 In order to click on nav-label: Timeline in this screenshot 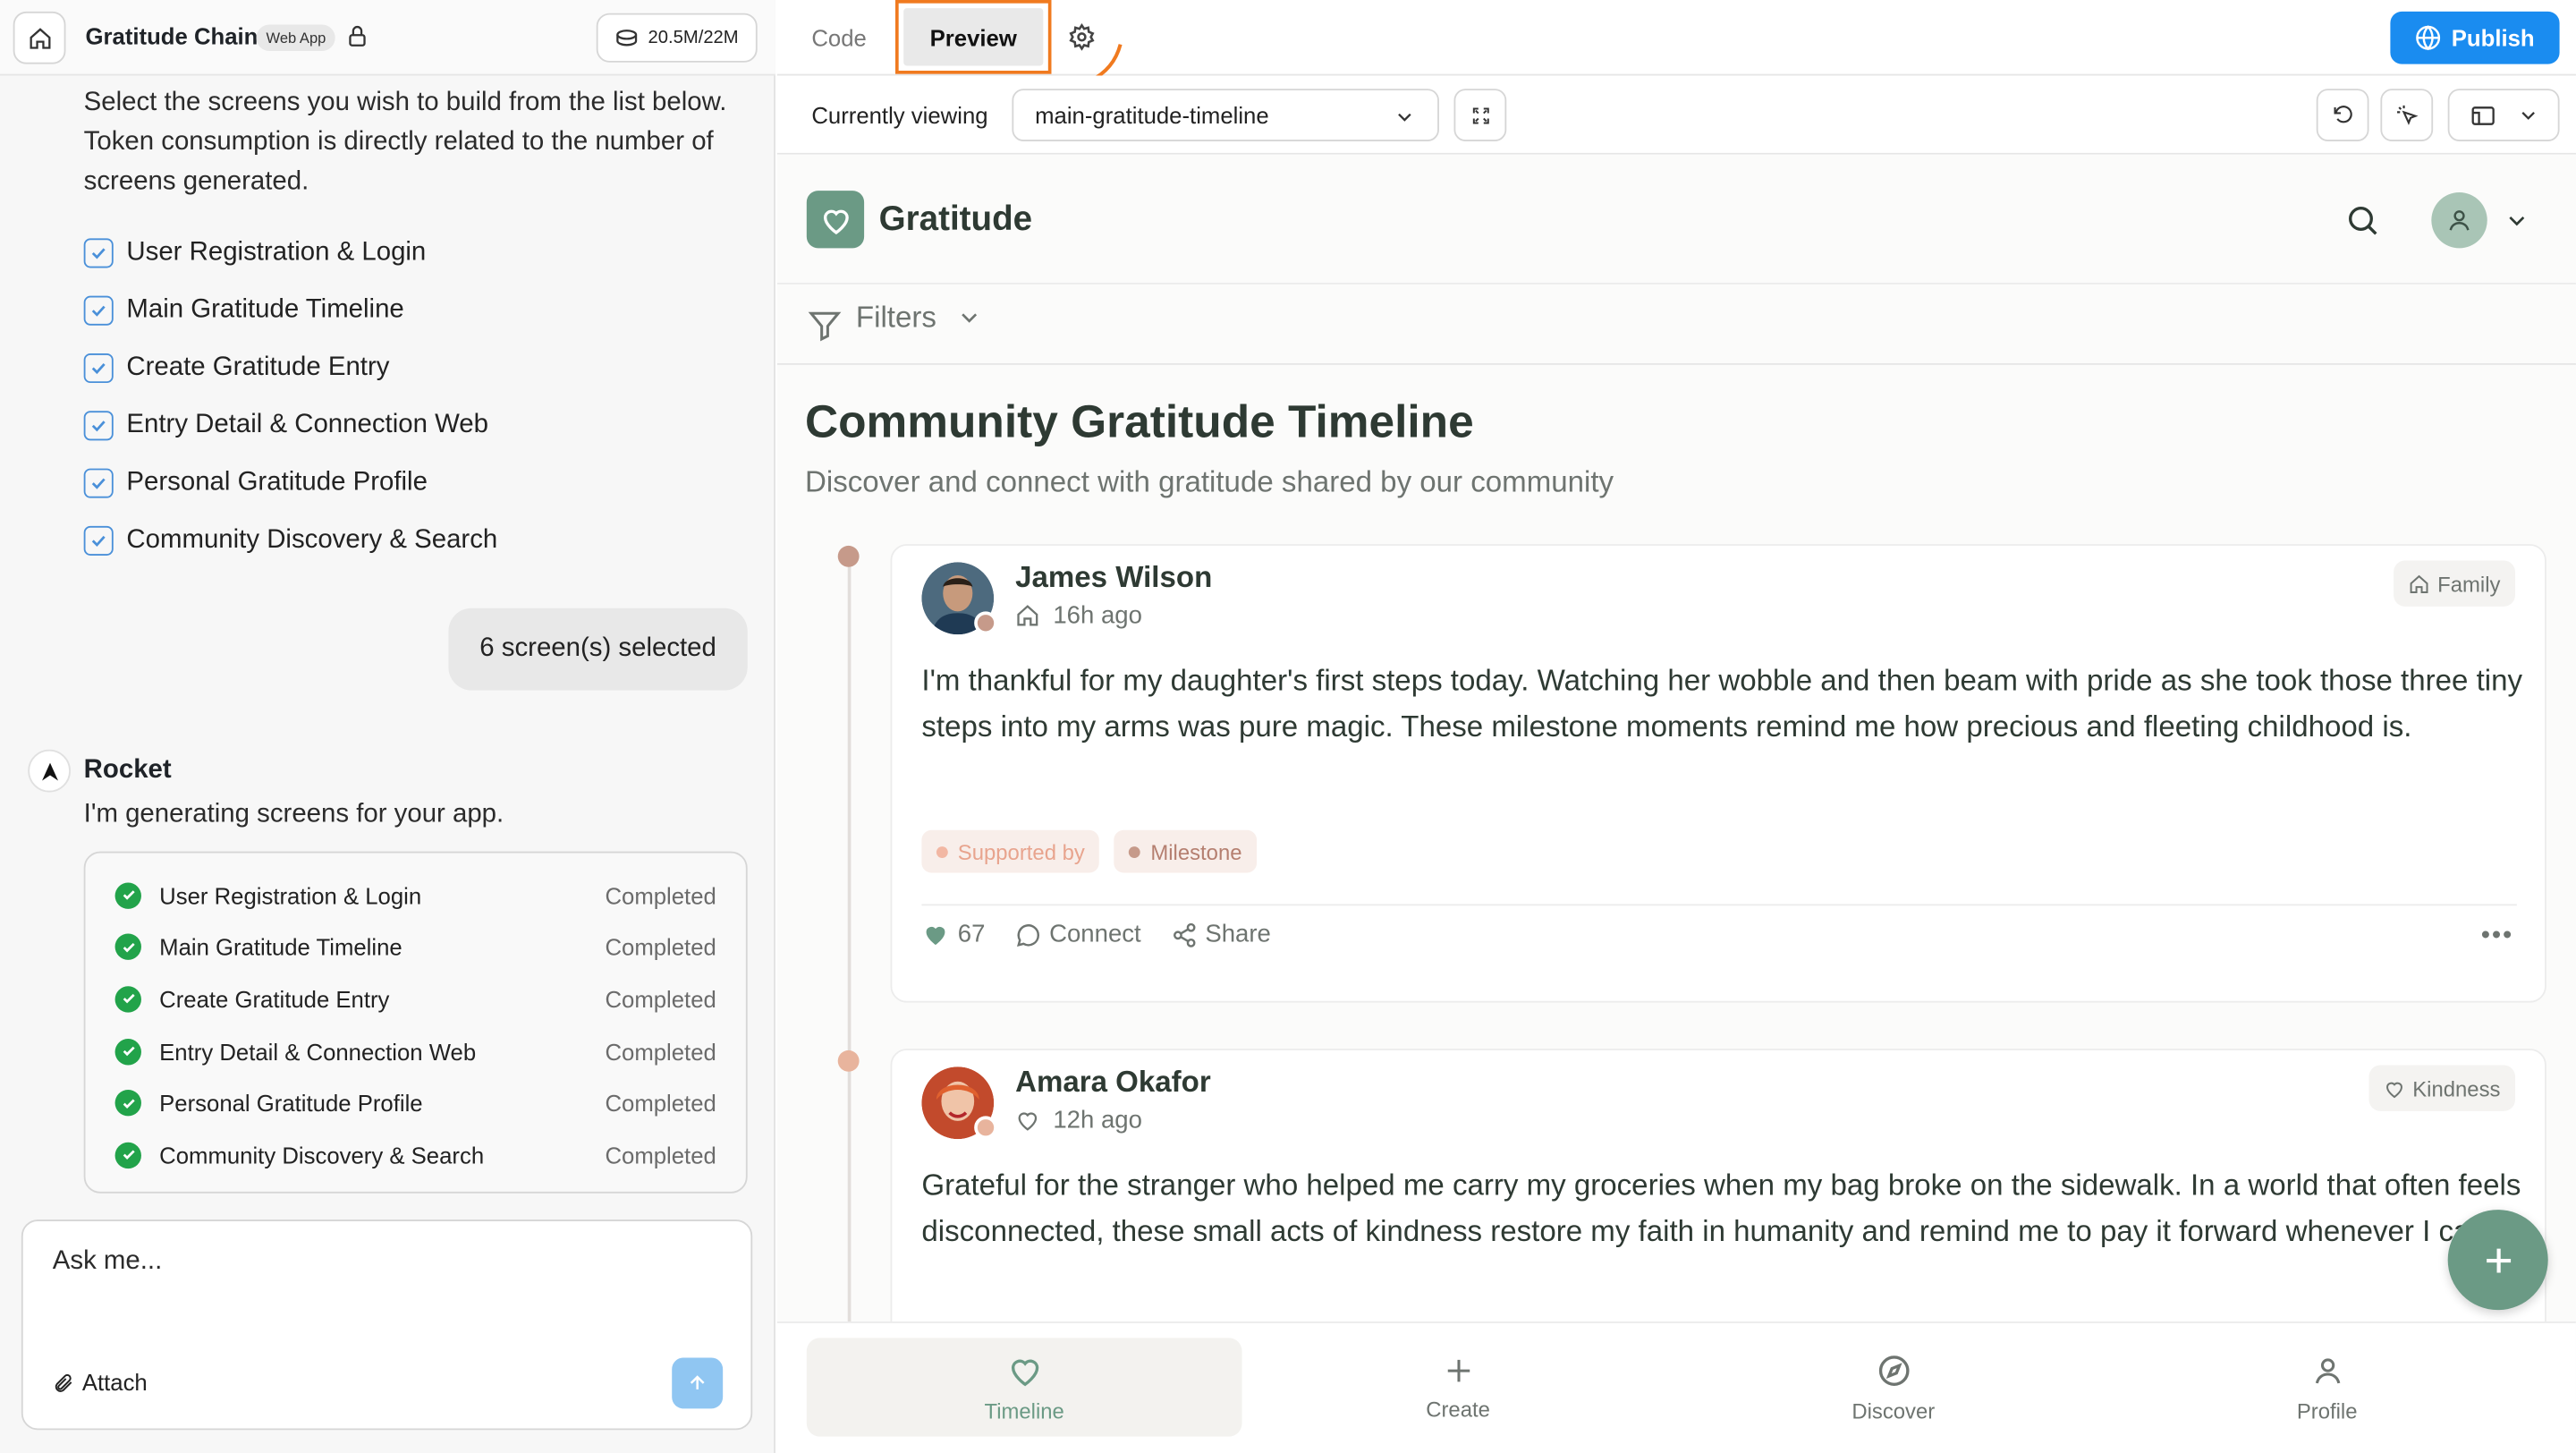, I will do `click(1024, 1410)`.